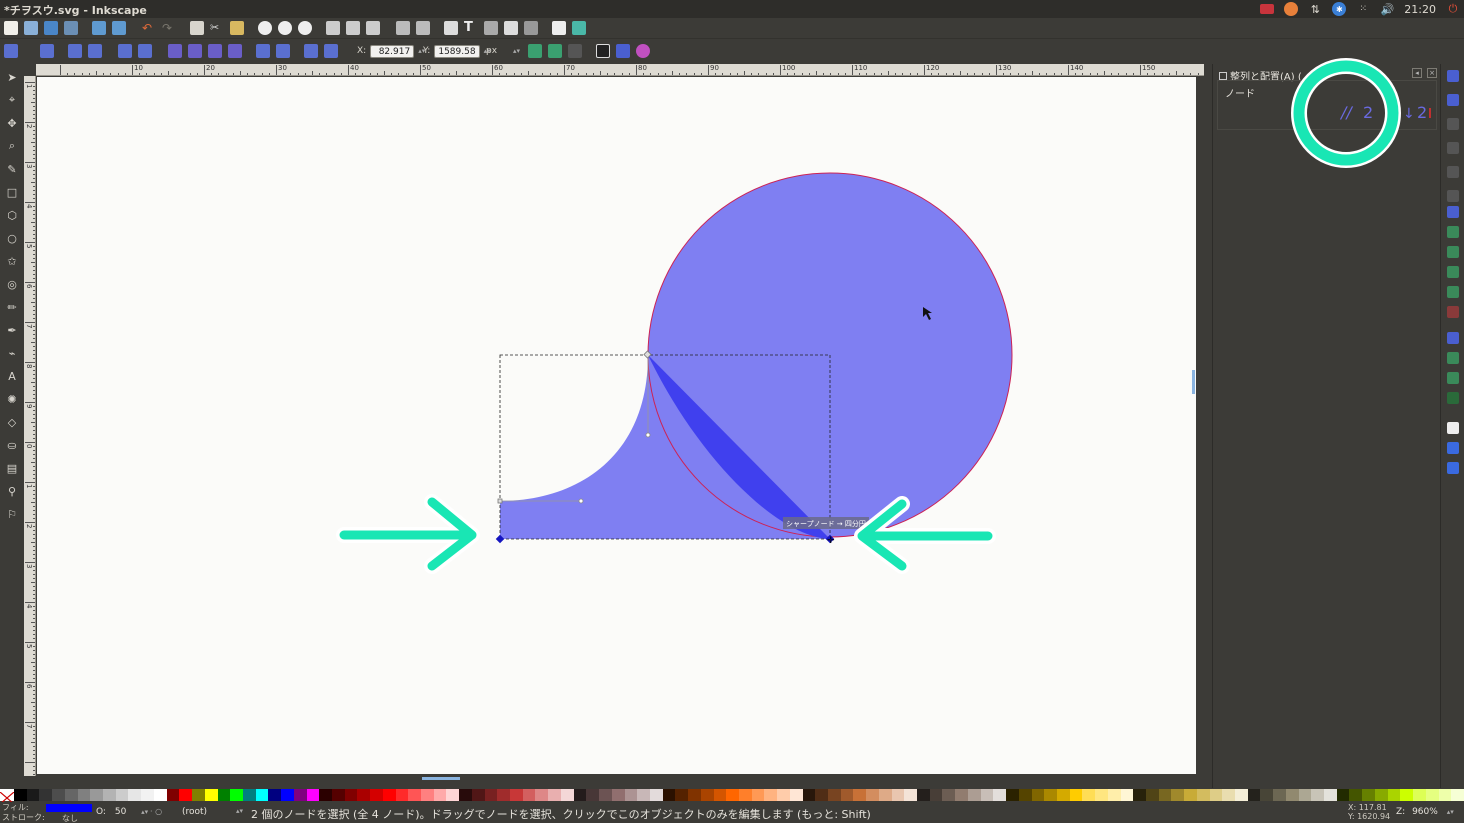  I want to click on clock: 21:20, so click(1420, 9).